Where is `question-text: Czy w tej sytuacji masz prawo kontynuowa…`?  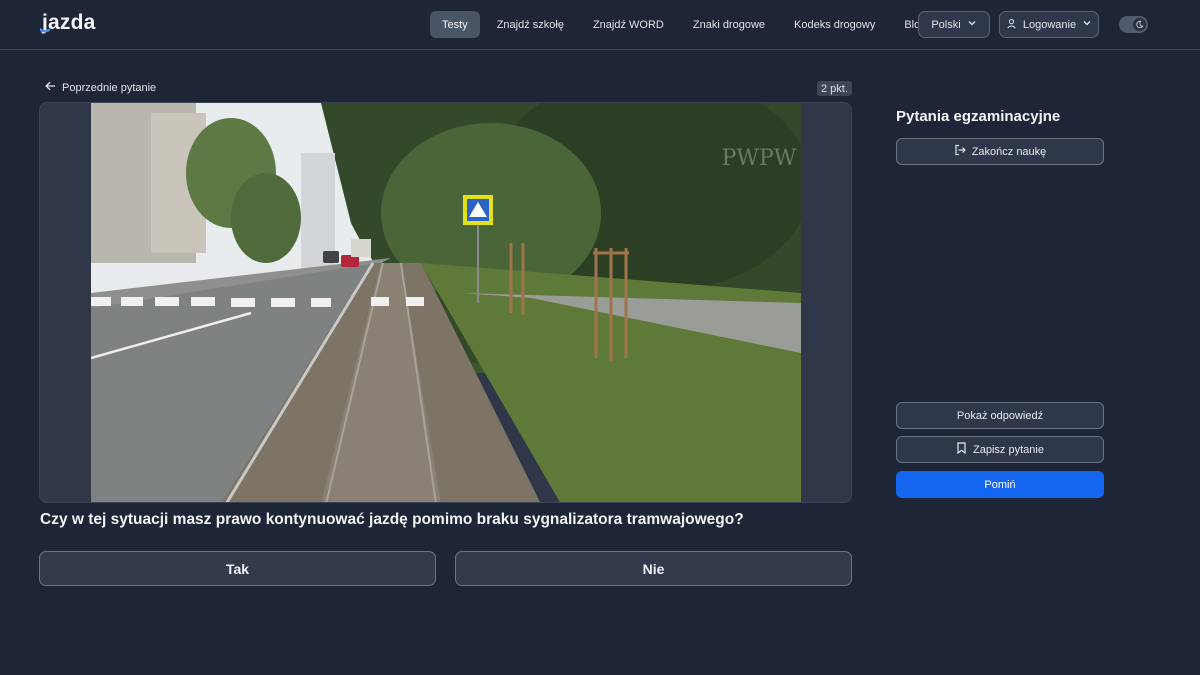 question-text: Czy w tej sytuacji masz prawo kontynuowa… is located at coordinates (392, 519).